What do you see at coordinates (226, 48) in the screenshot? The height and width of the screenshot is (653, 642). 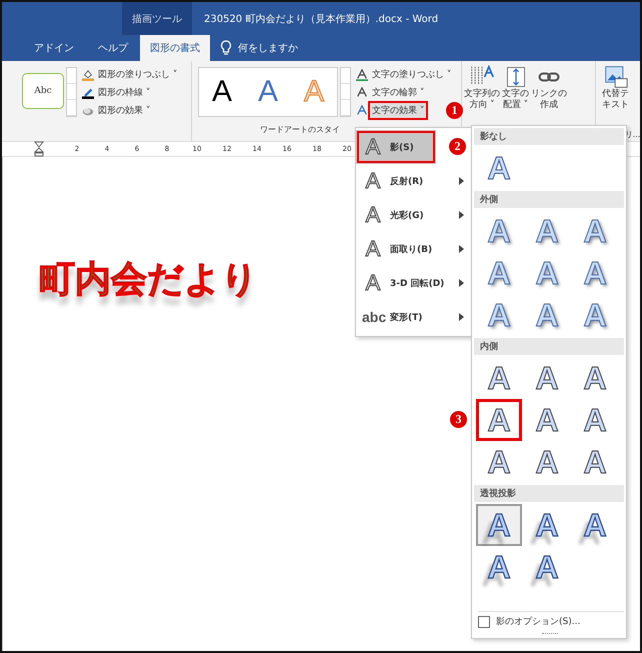 I see `lightbulb-icon` at bounding box center [226, 48].